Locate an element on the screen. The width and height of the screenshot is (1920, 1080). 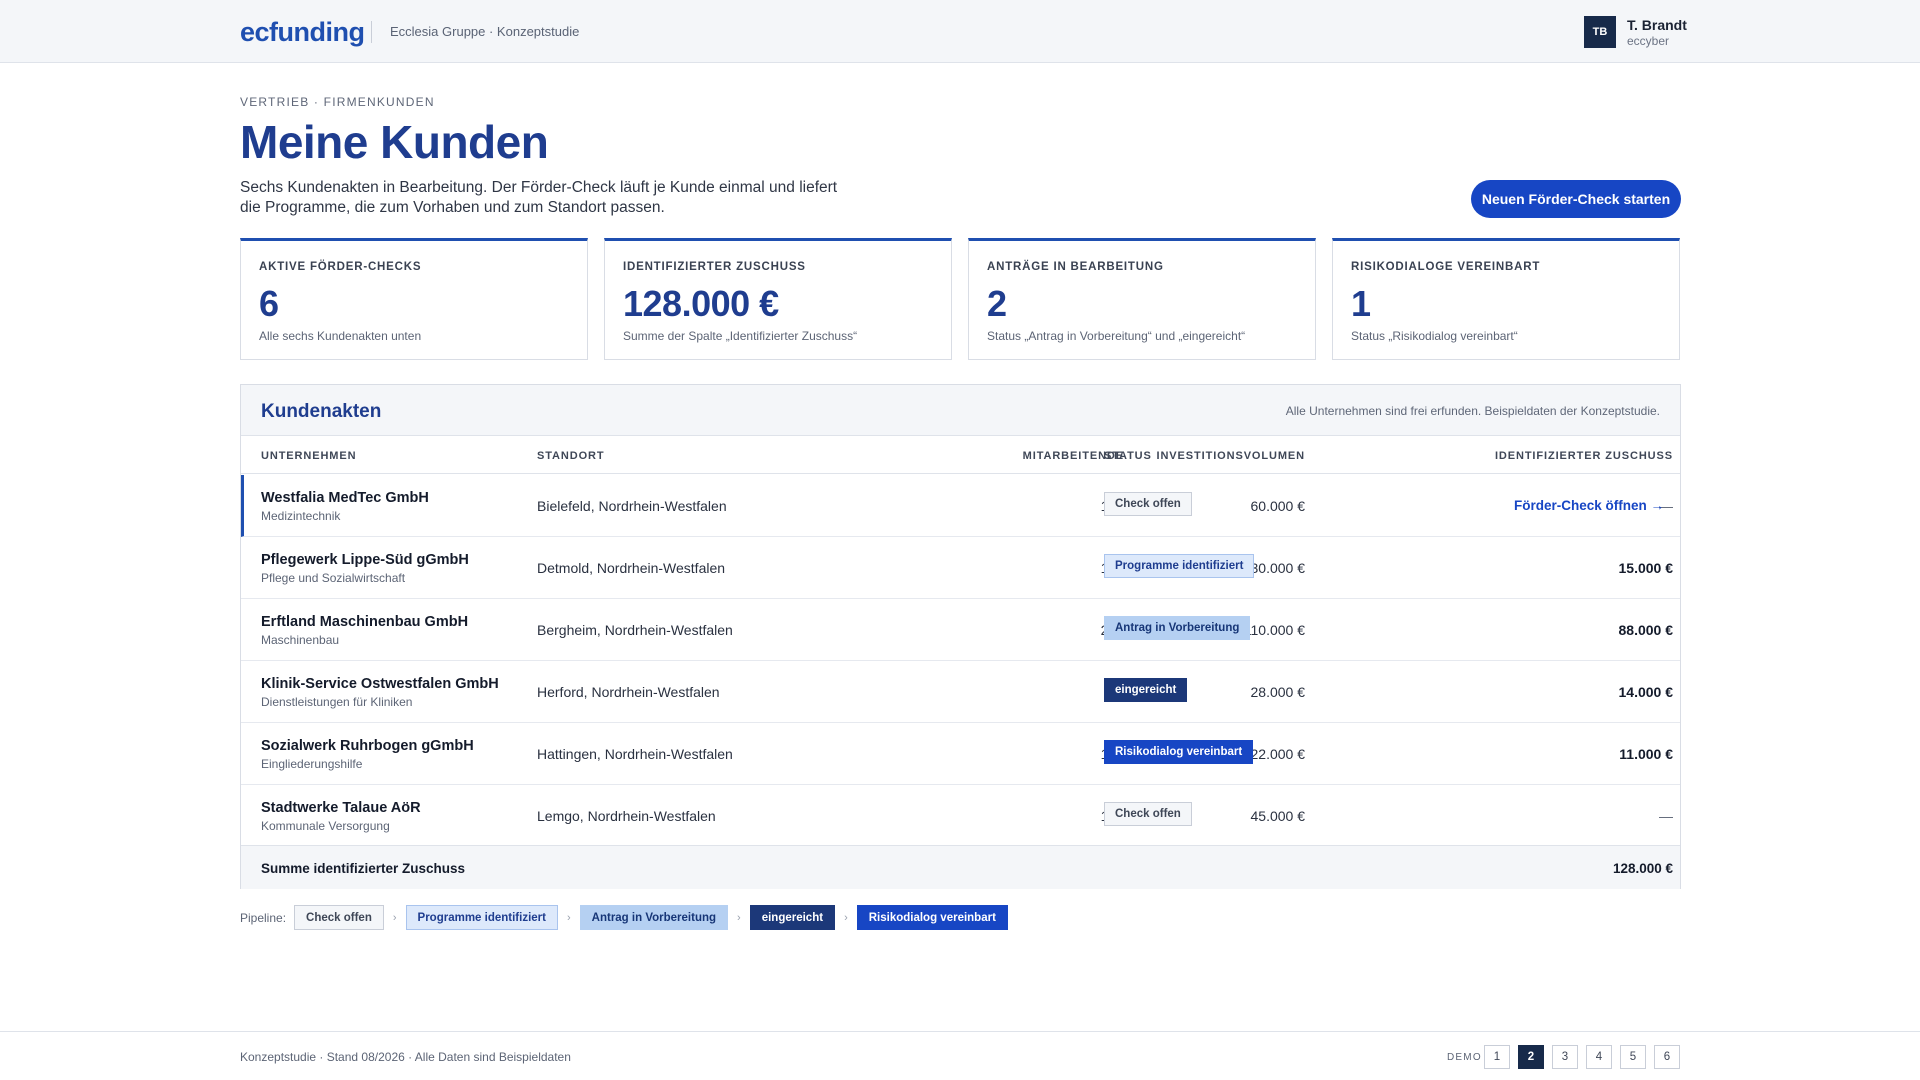
sum-value: 128.000 € is located at coordinates (1642, 868).